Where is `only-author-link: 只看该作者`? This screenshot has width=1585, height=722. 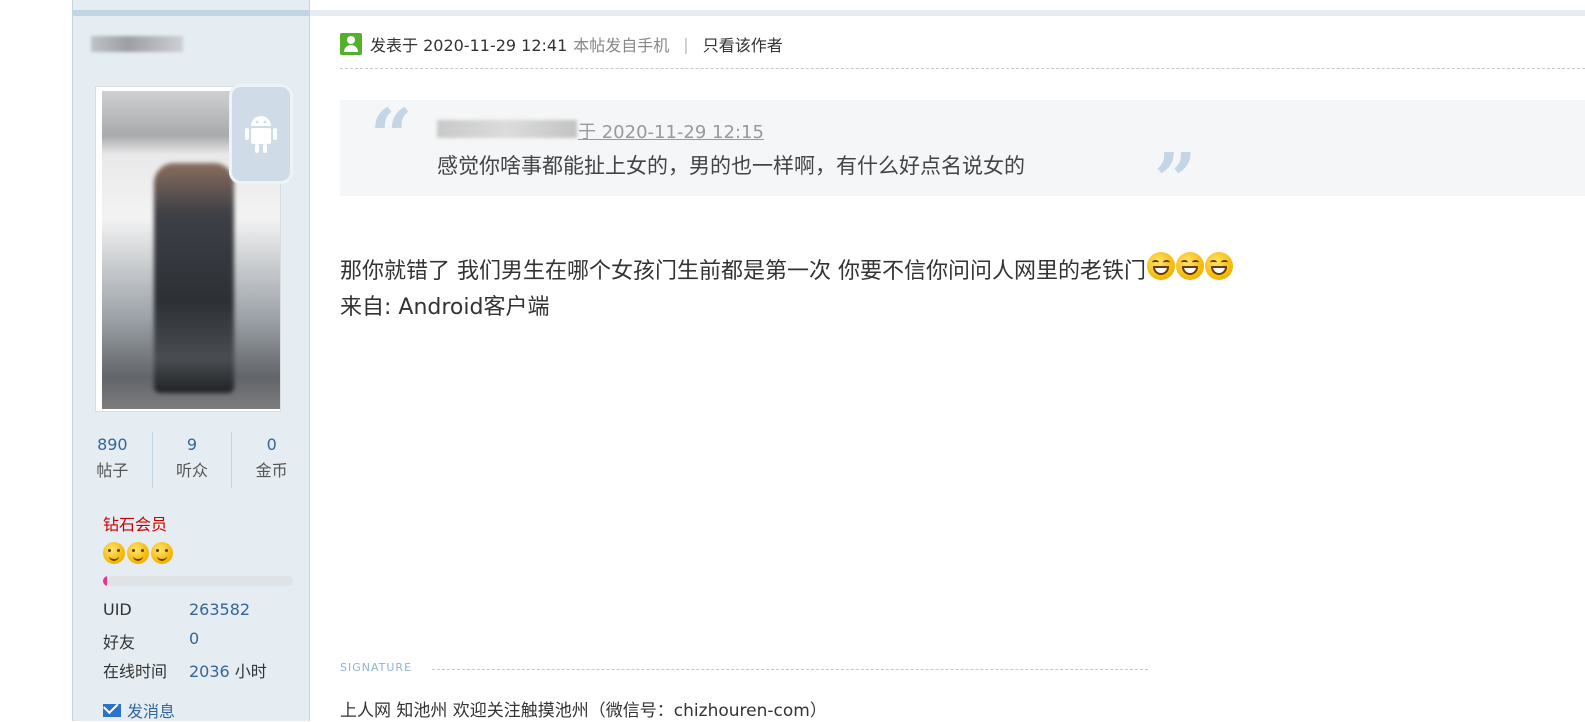 only-author-link: 只看该作者 is located at coordinates (743, 44).